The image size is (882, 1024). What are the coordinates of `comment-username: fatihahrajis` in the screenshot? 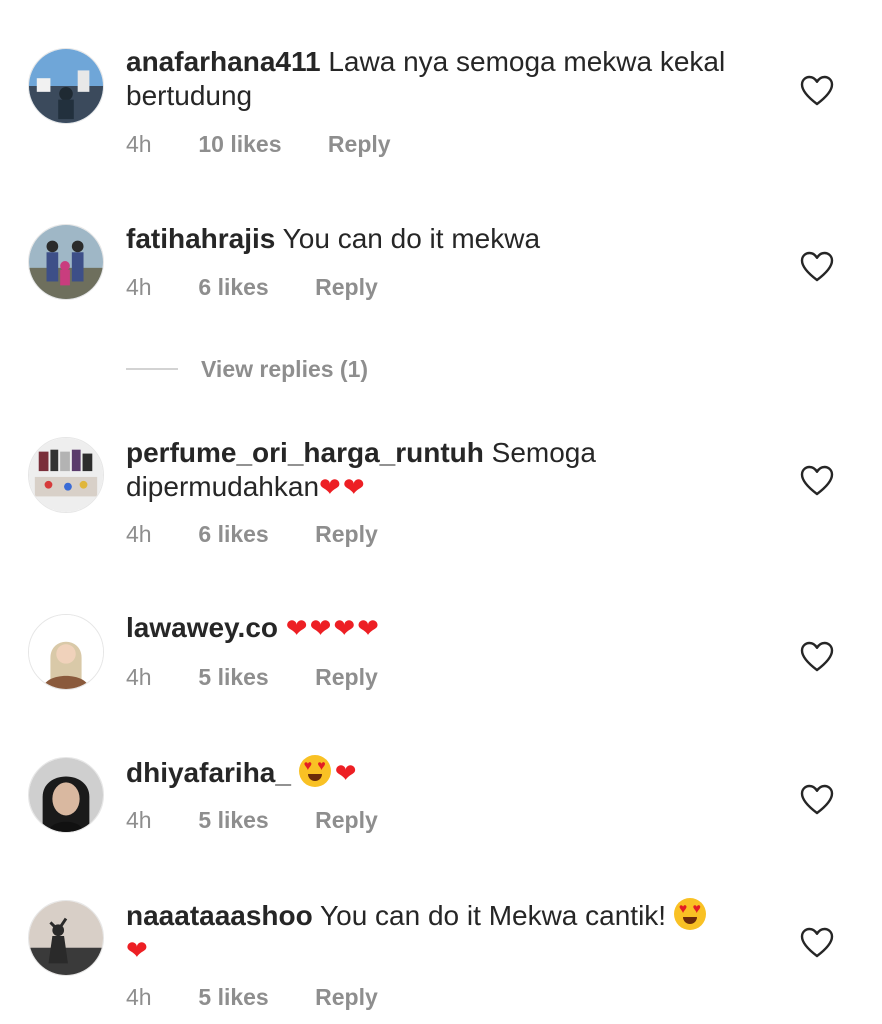 It's located at (200, 238).